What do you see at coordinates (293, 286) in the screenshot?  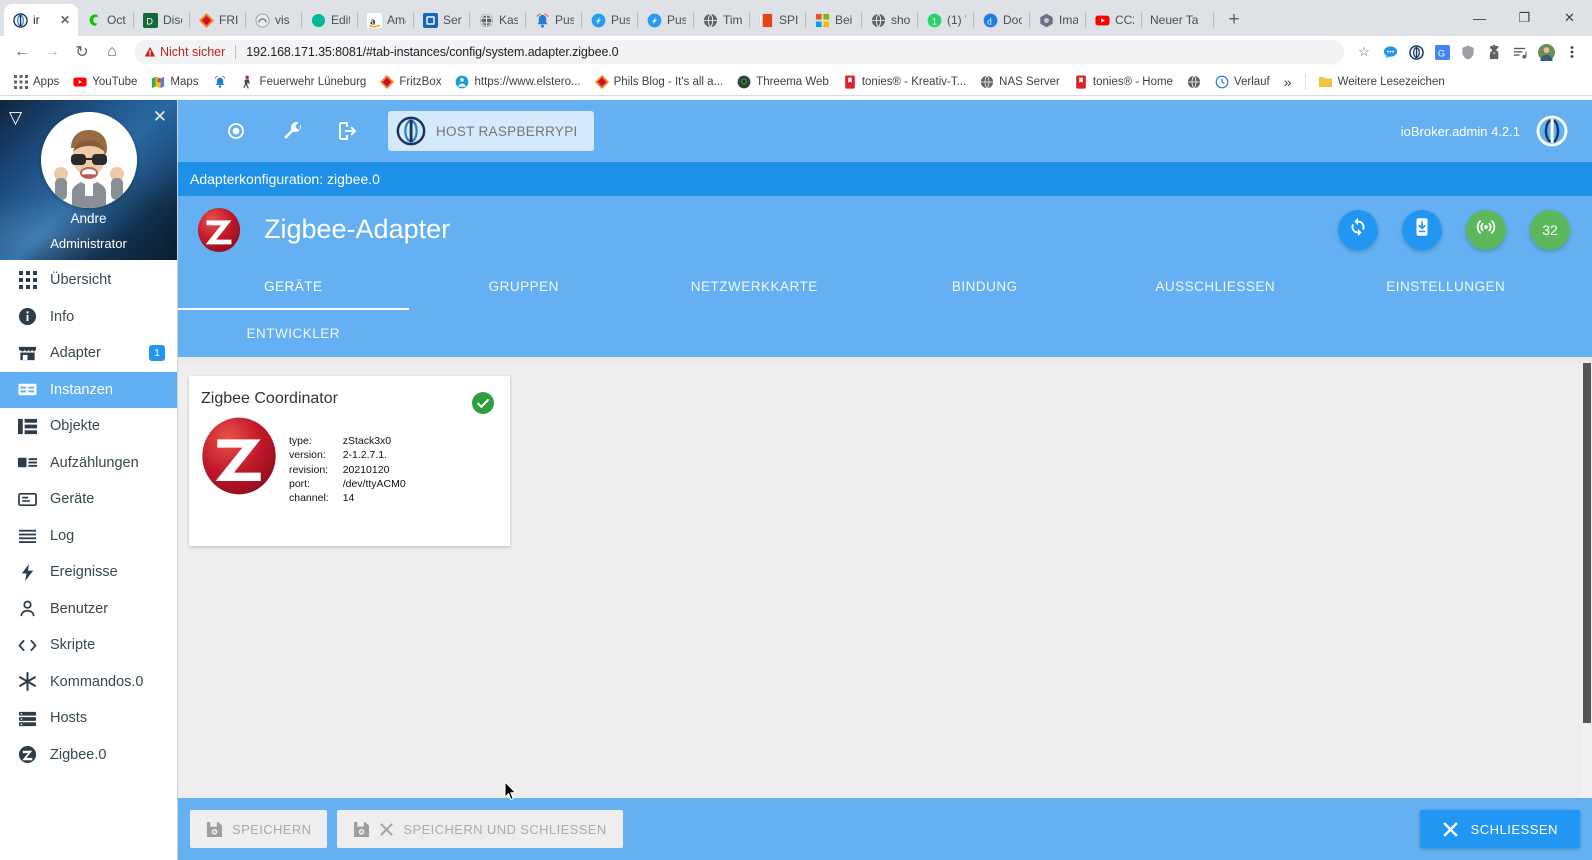 I see `tab-ger-te: GERÄTE` at bounding box center [293, 286].